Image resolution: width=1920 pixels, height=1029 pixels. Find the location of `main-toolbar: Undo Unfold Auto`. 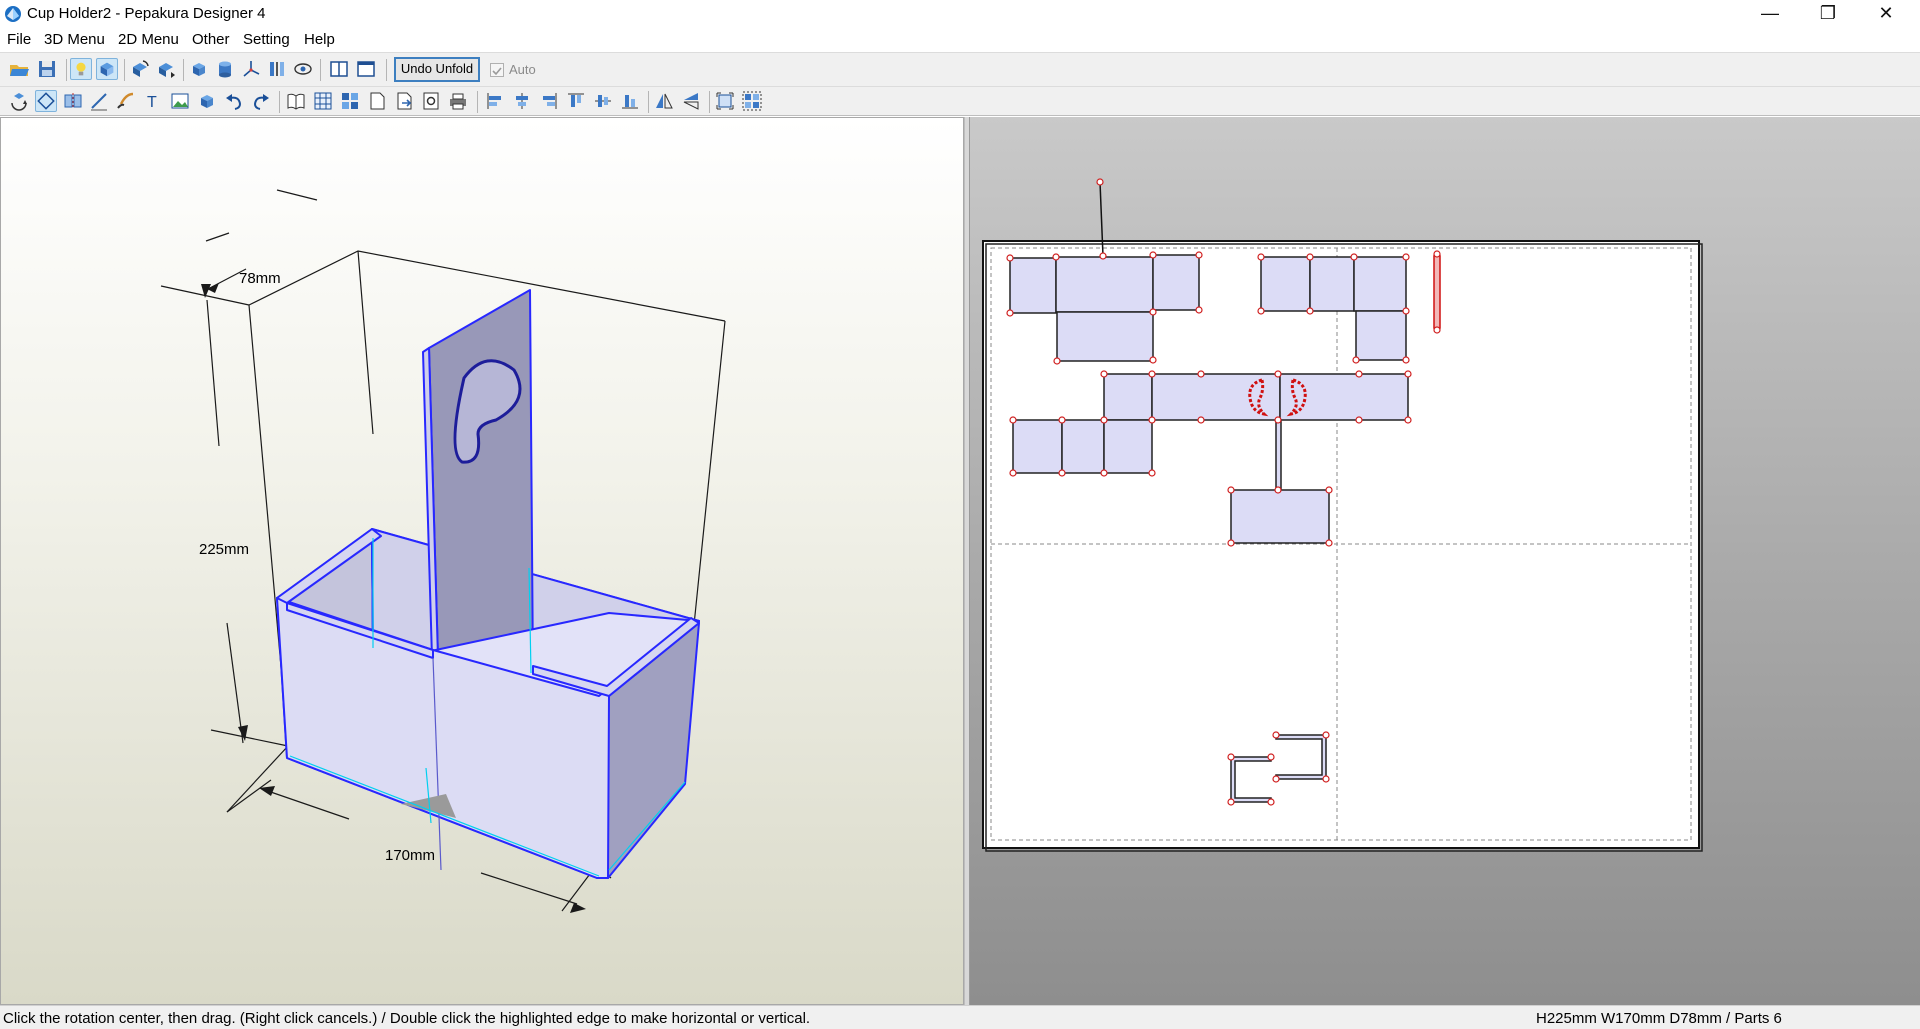

main-toolbar: Undo Unfold Auto is located at coordinates (960, 69).